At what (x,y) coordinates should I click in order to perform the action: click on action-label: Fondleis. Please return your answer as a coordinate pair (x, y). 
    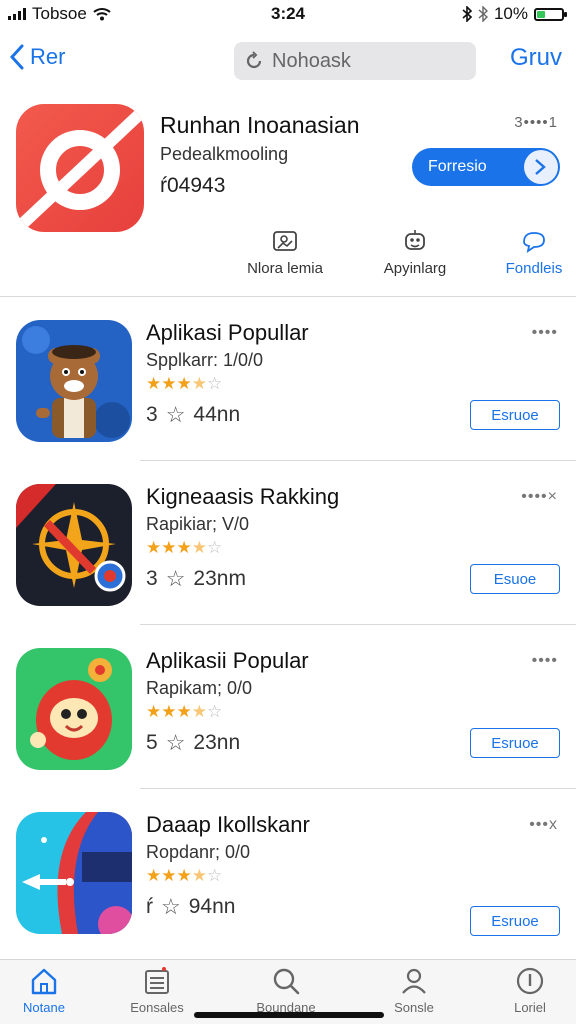
    Looking at the image, I should click on (534, 268).